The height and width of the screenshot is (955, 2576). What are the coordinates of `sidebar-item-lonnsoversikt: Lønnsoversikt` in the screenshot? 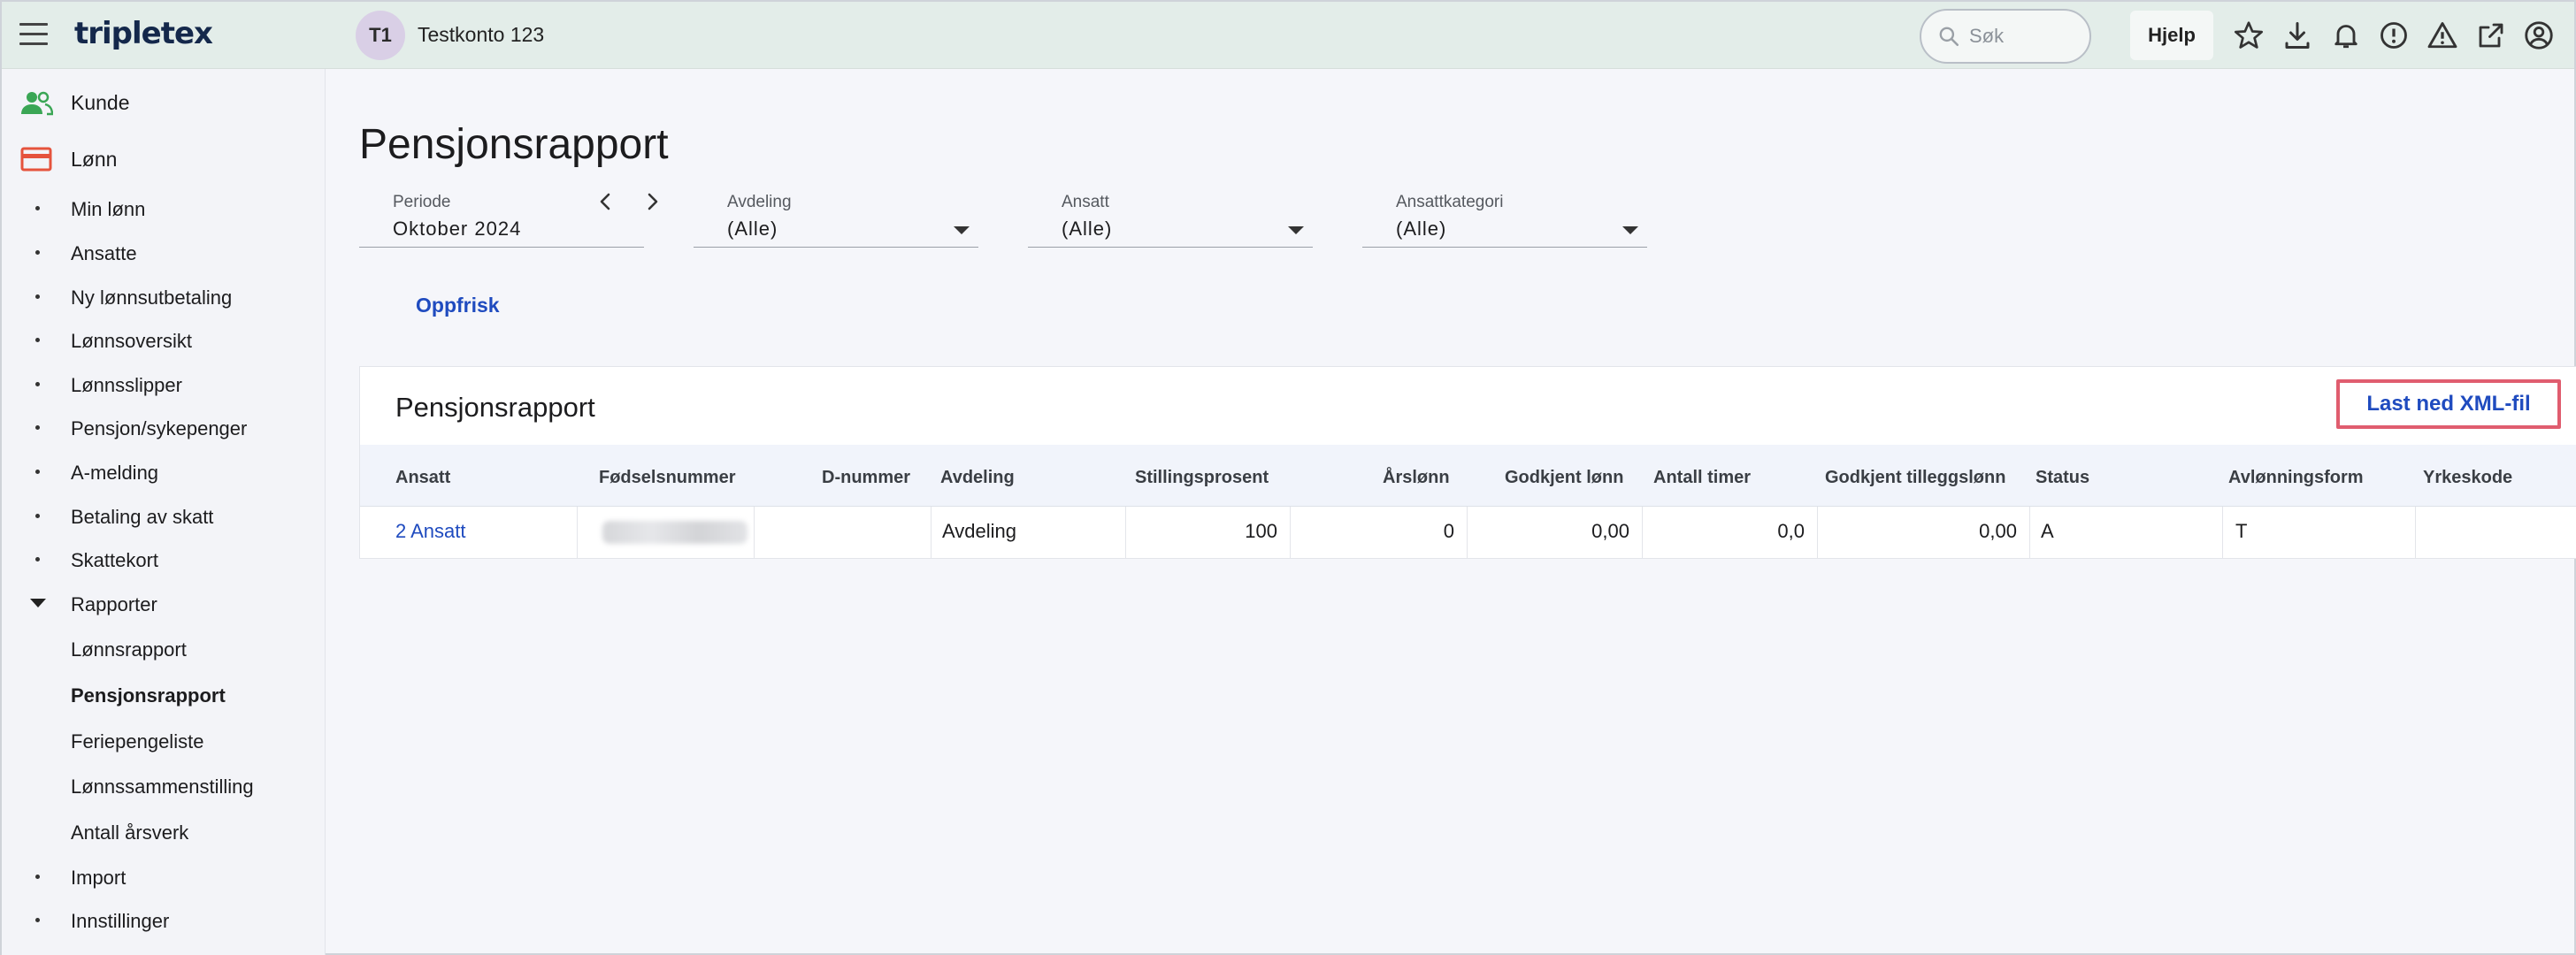 It's located at (161, 341).